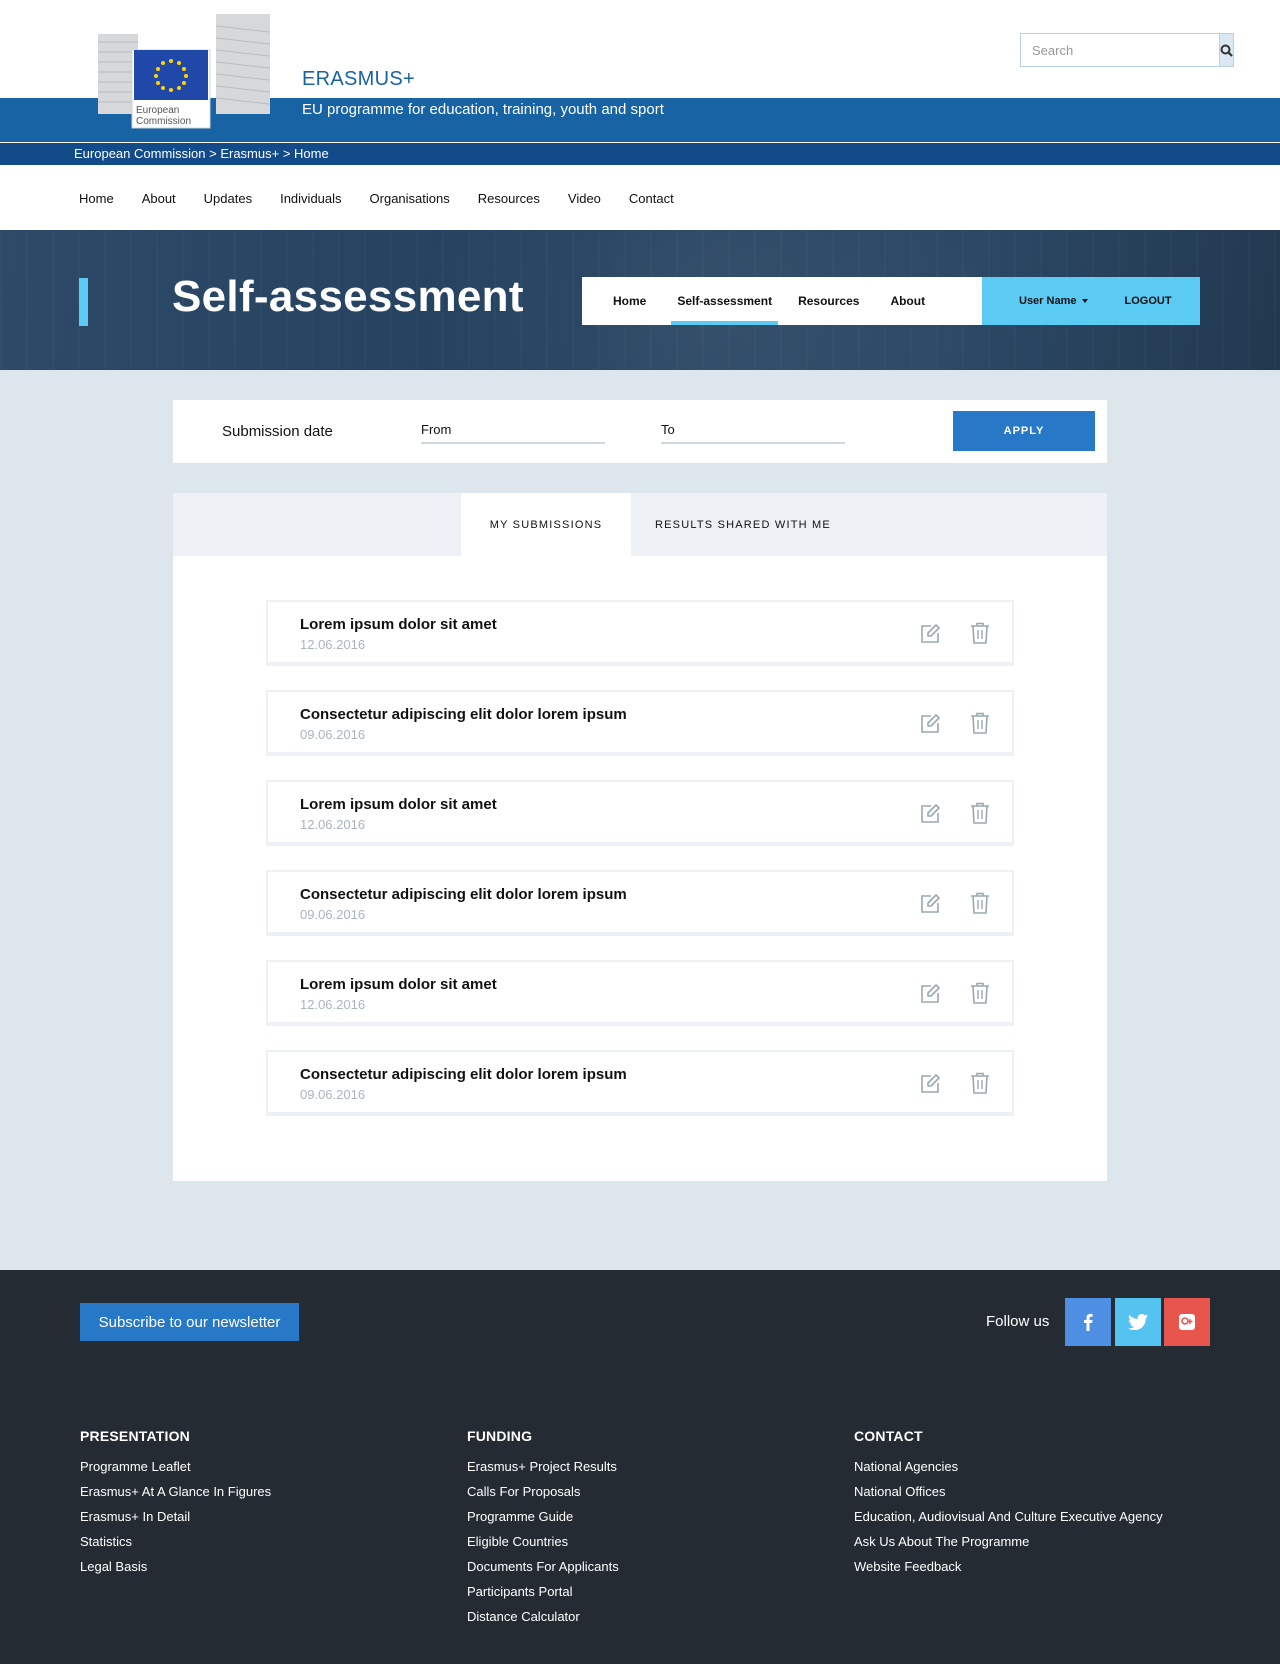  What do you see at coordinates (1048, 301) in the screenshot?
I see `user-name-label: User Name` at bounding box center [1048, 301].